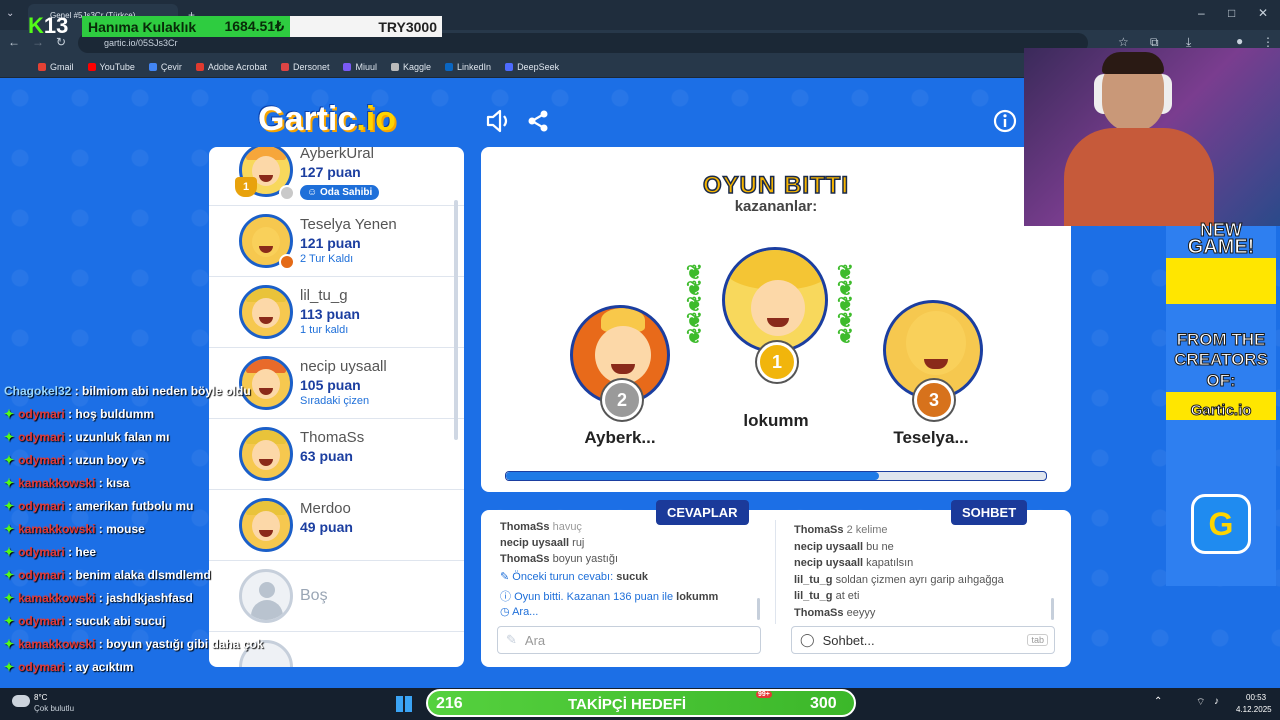 The image size is (1280, 720). What do you see at coordinates (511, 639) in the screenshot?
I see `pencil-icon: ✎` at bounding box center [511, 639].